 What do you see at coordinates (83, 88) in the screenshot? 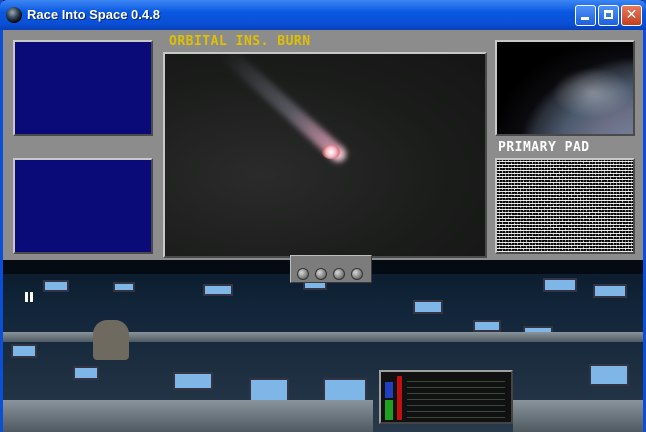
I see `monitor-top-left` at bounding box center [83, 88].